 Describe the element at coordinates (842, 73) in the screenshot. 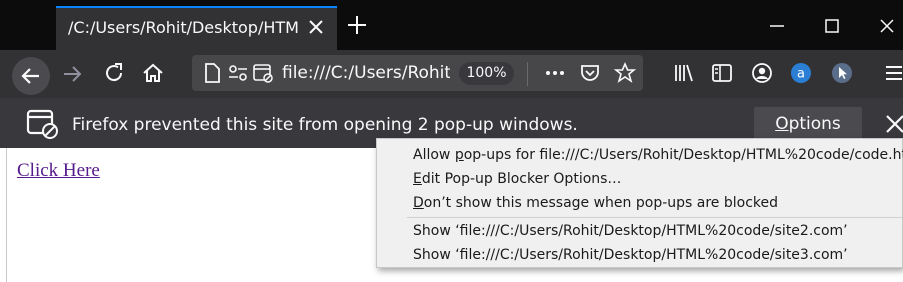

I see `cursor-extension-icon` at that location.